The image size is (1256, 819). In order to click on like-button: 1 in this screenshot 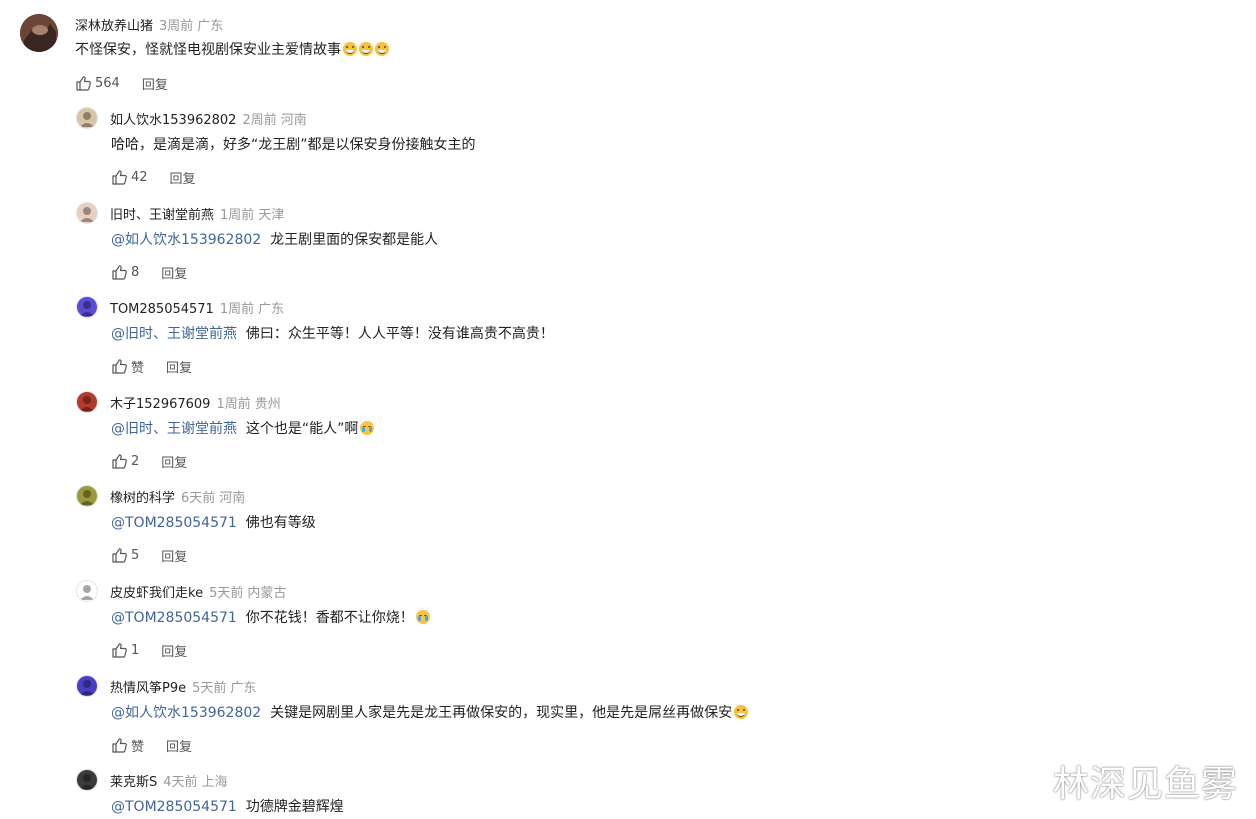, I will do `click(125, 650)`.